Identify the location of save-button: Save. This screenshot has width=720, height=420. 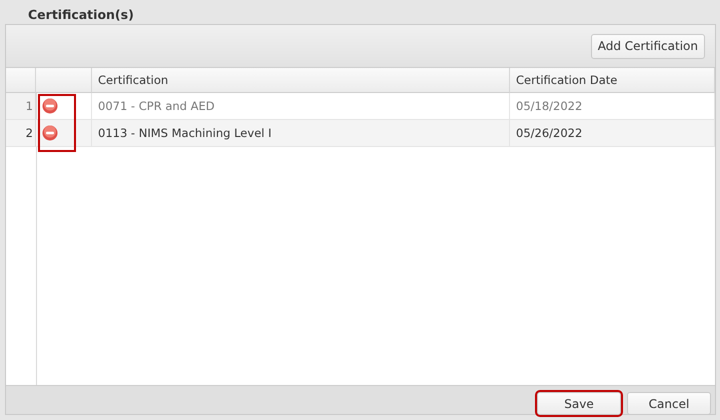
(579, 403).